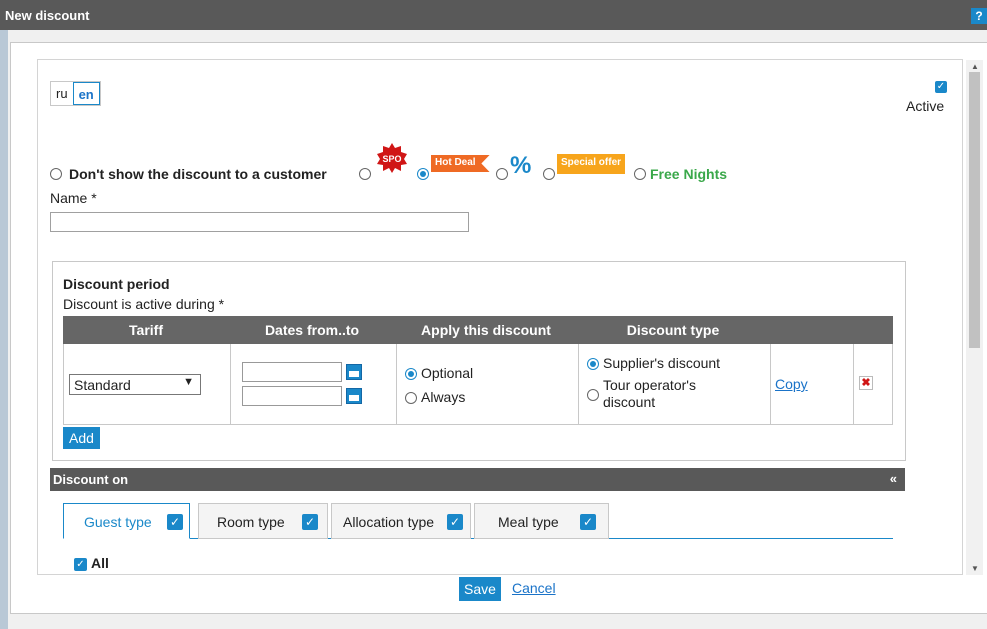 The image size is (987, 629). I want to click on spo-badge-icon: SPO, so click(392, 158).